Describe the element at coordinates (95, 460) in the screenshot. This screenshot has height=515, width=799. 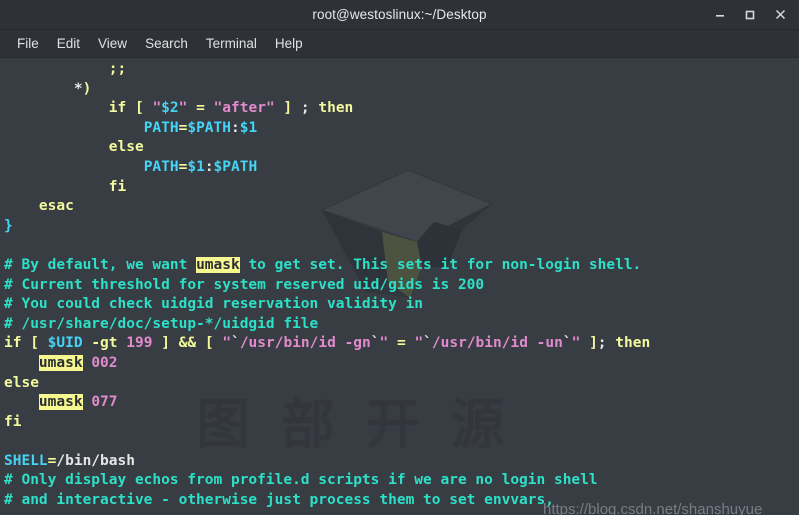
I see `code-token: /bin/bash` at that location.